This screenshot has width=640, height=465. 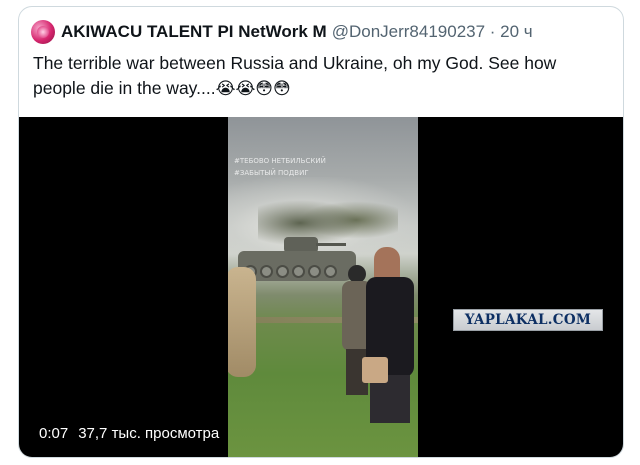 I want to click on tweet-emojis: 😭😭😳😳, so click(x=253, y=88).